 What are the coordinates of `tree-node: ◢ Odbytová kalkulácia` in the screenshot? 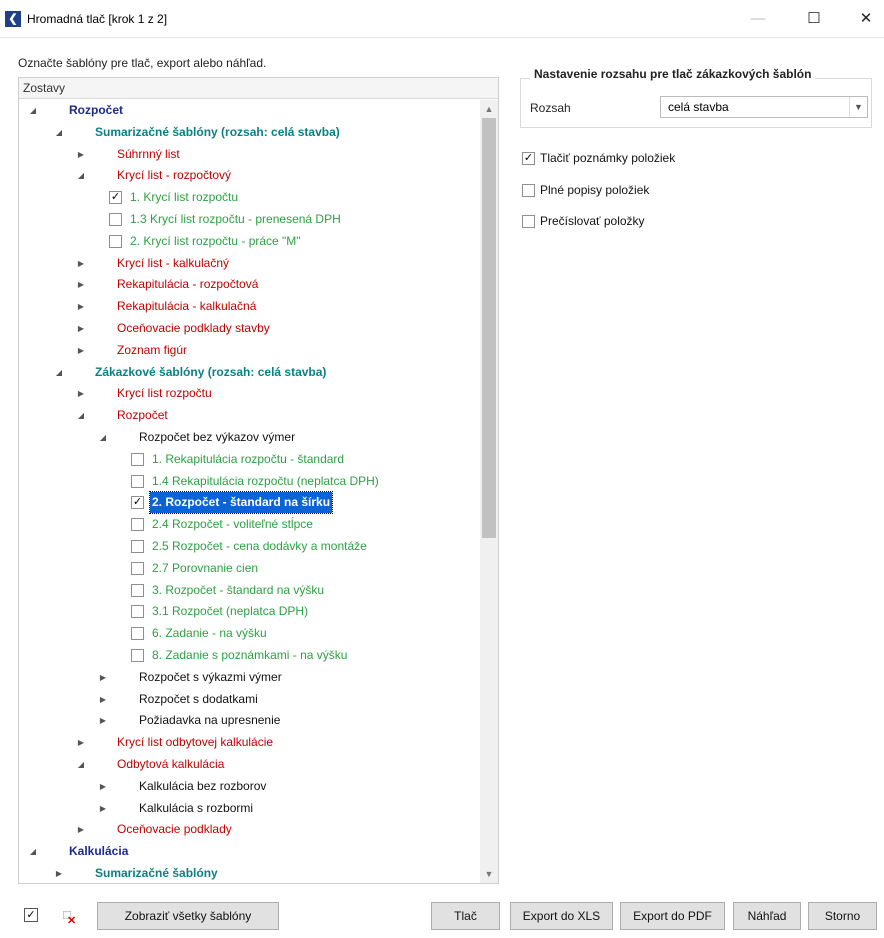 It's located at (249, 764).